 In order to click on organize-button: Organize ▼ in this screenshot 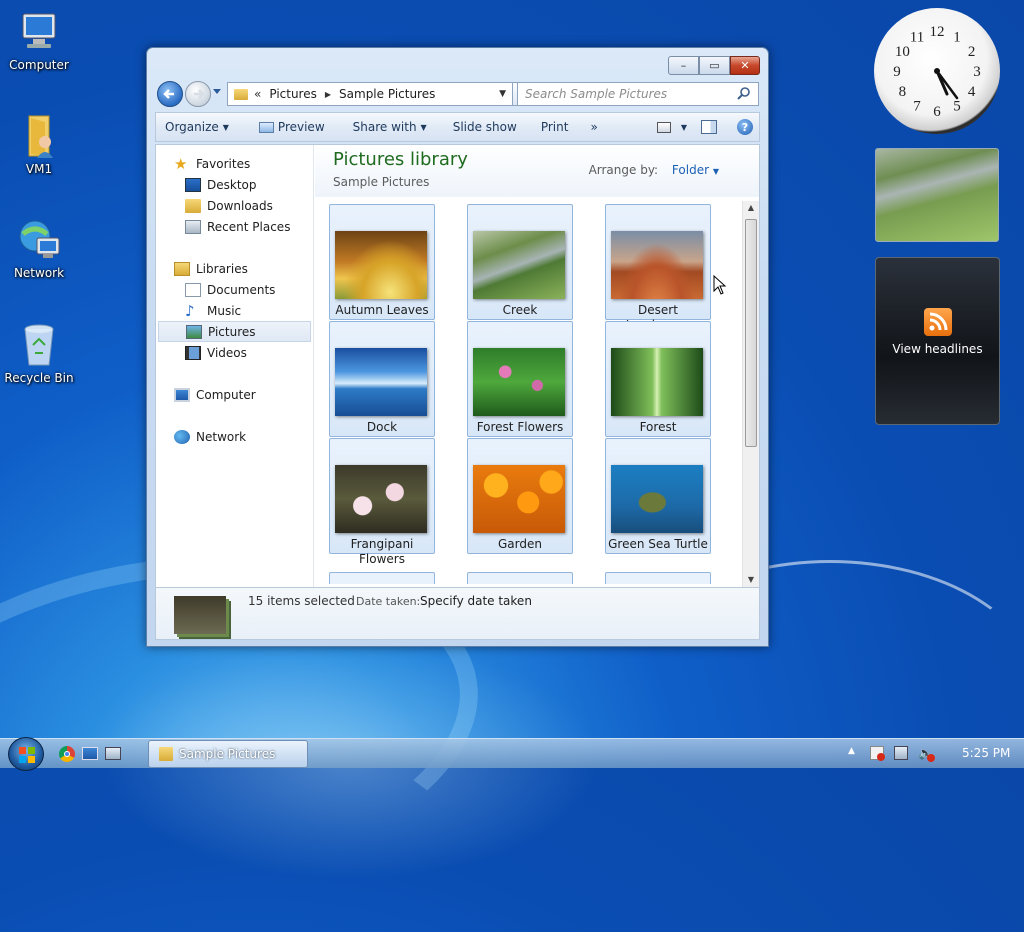, I will do `click(197, 127)`.